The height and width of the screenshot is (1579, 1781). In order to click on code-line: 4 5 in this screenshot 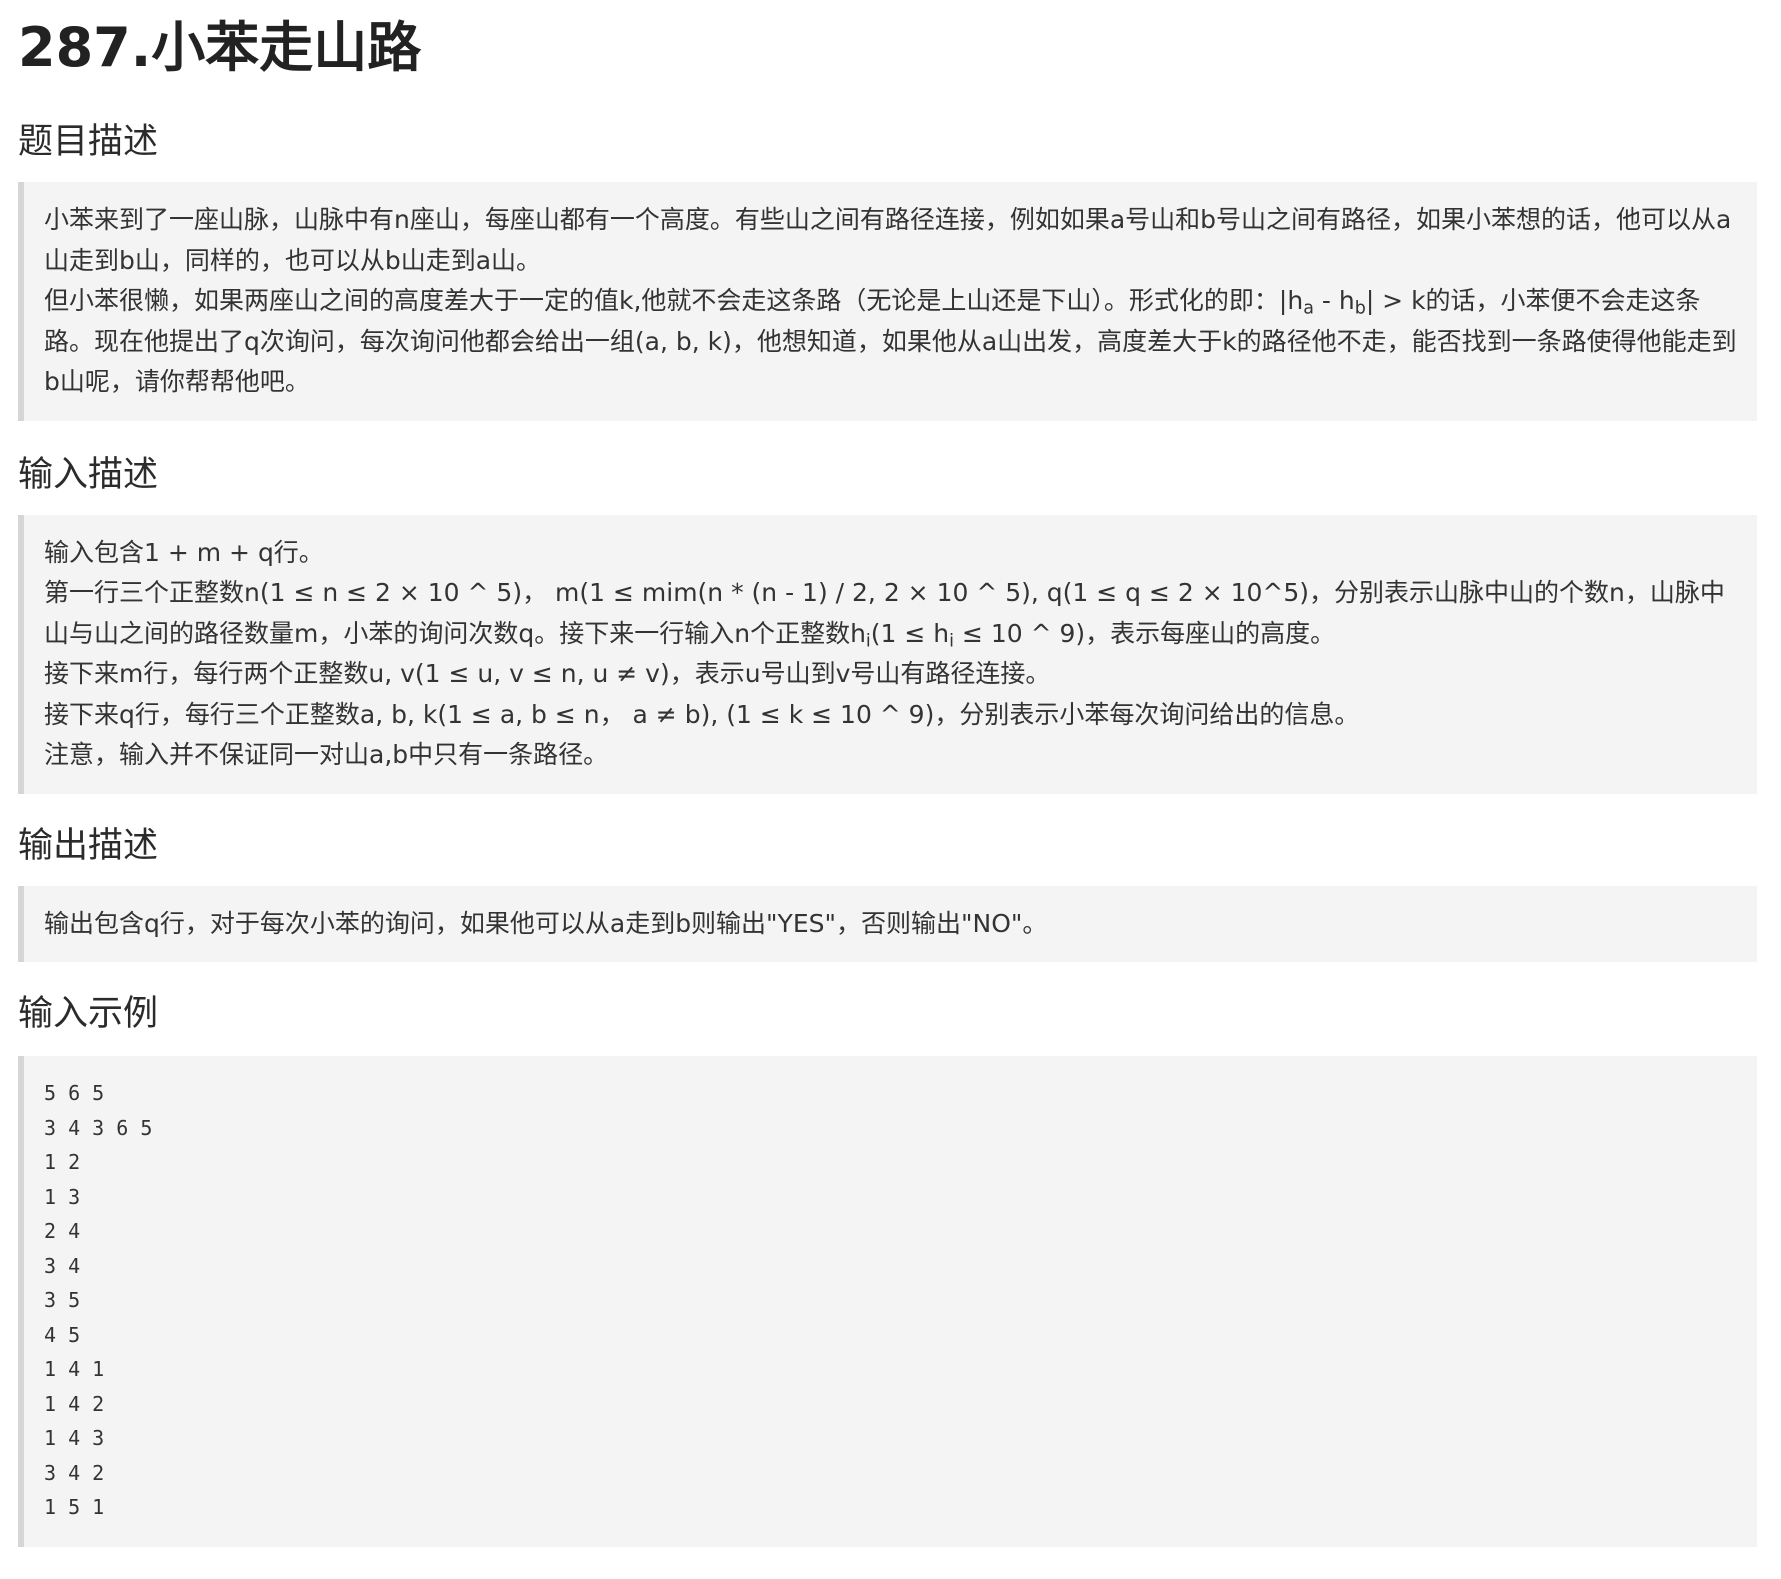, I will do `click(62, 1334)`.